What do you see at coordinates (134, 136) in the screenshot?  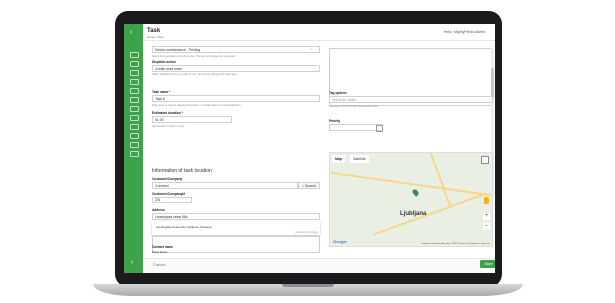 I see `customers-icon` at bounding box center [134, 136].